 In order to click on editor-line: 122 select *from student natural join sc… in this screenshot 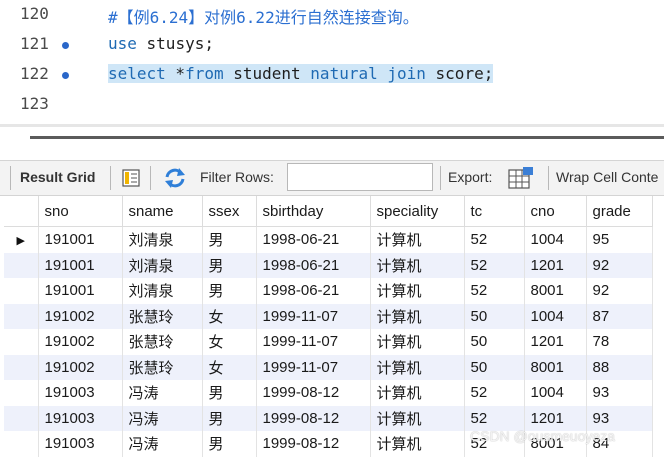, I will do `click(332, 76)`.